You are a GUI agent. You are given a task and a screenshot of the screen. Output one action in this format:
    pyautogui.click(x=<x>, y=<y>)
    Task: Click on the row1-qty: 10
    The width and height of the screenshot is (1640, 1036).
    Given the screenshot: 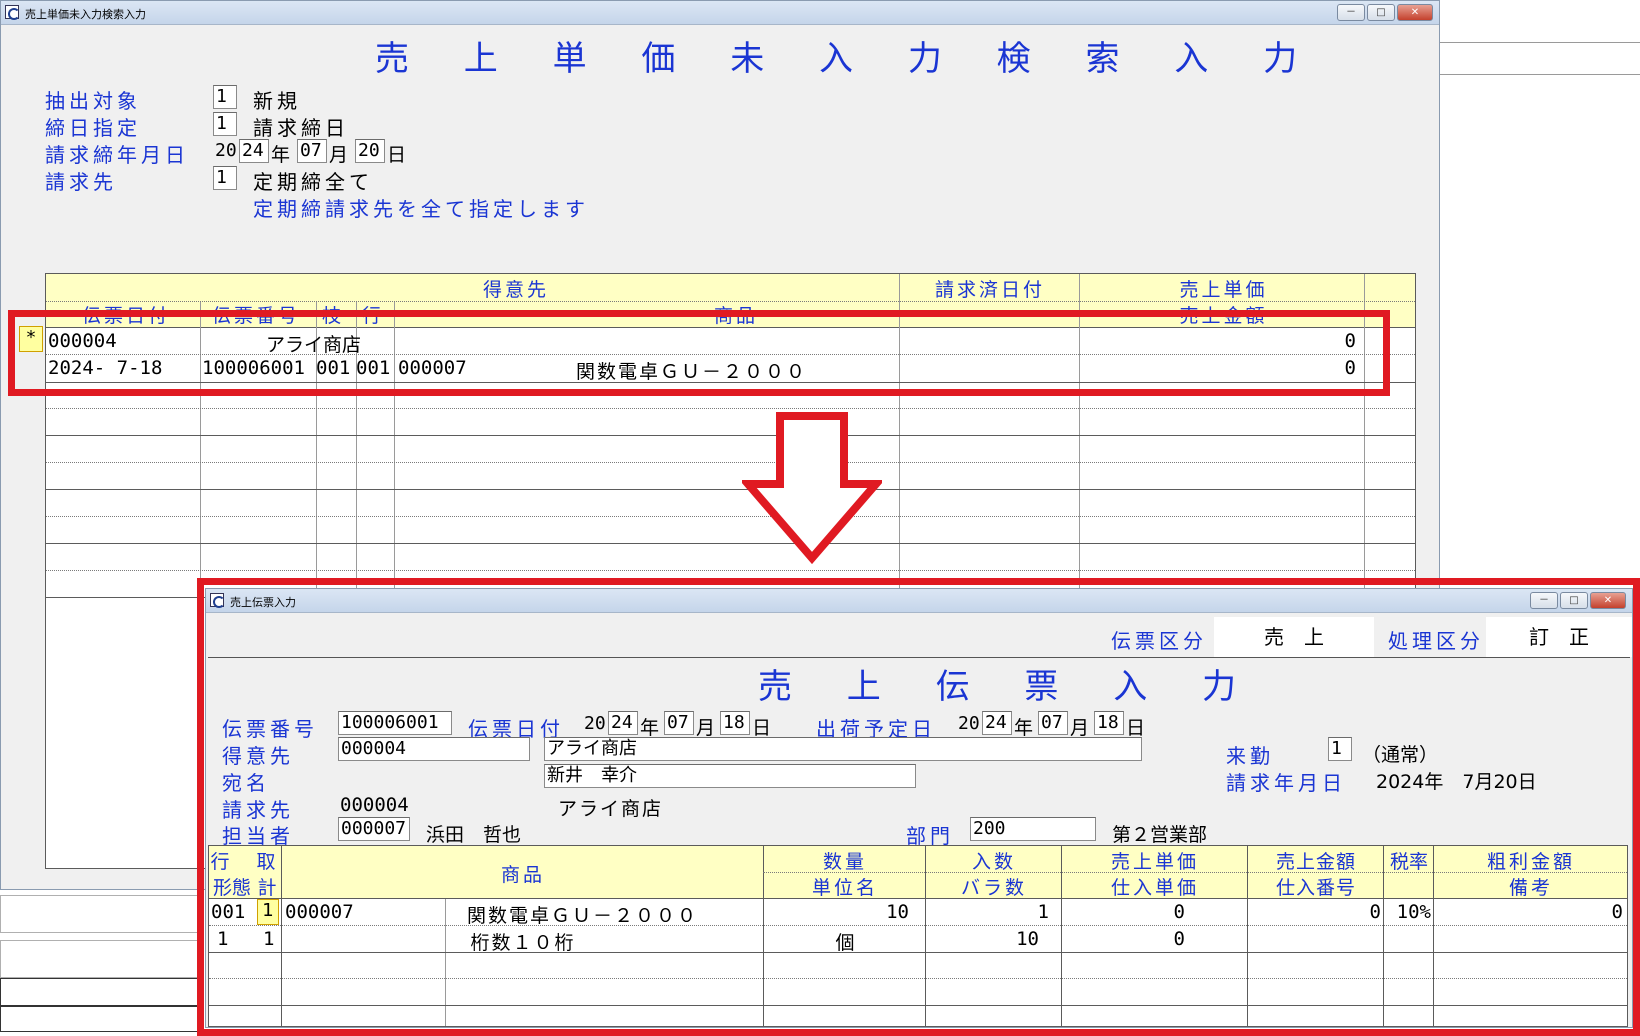 What is the action you would take?
    pyautogui.click(x=839, y=912)
    